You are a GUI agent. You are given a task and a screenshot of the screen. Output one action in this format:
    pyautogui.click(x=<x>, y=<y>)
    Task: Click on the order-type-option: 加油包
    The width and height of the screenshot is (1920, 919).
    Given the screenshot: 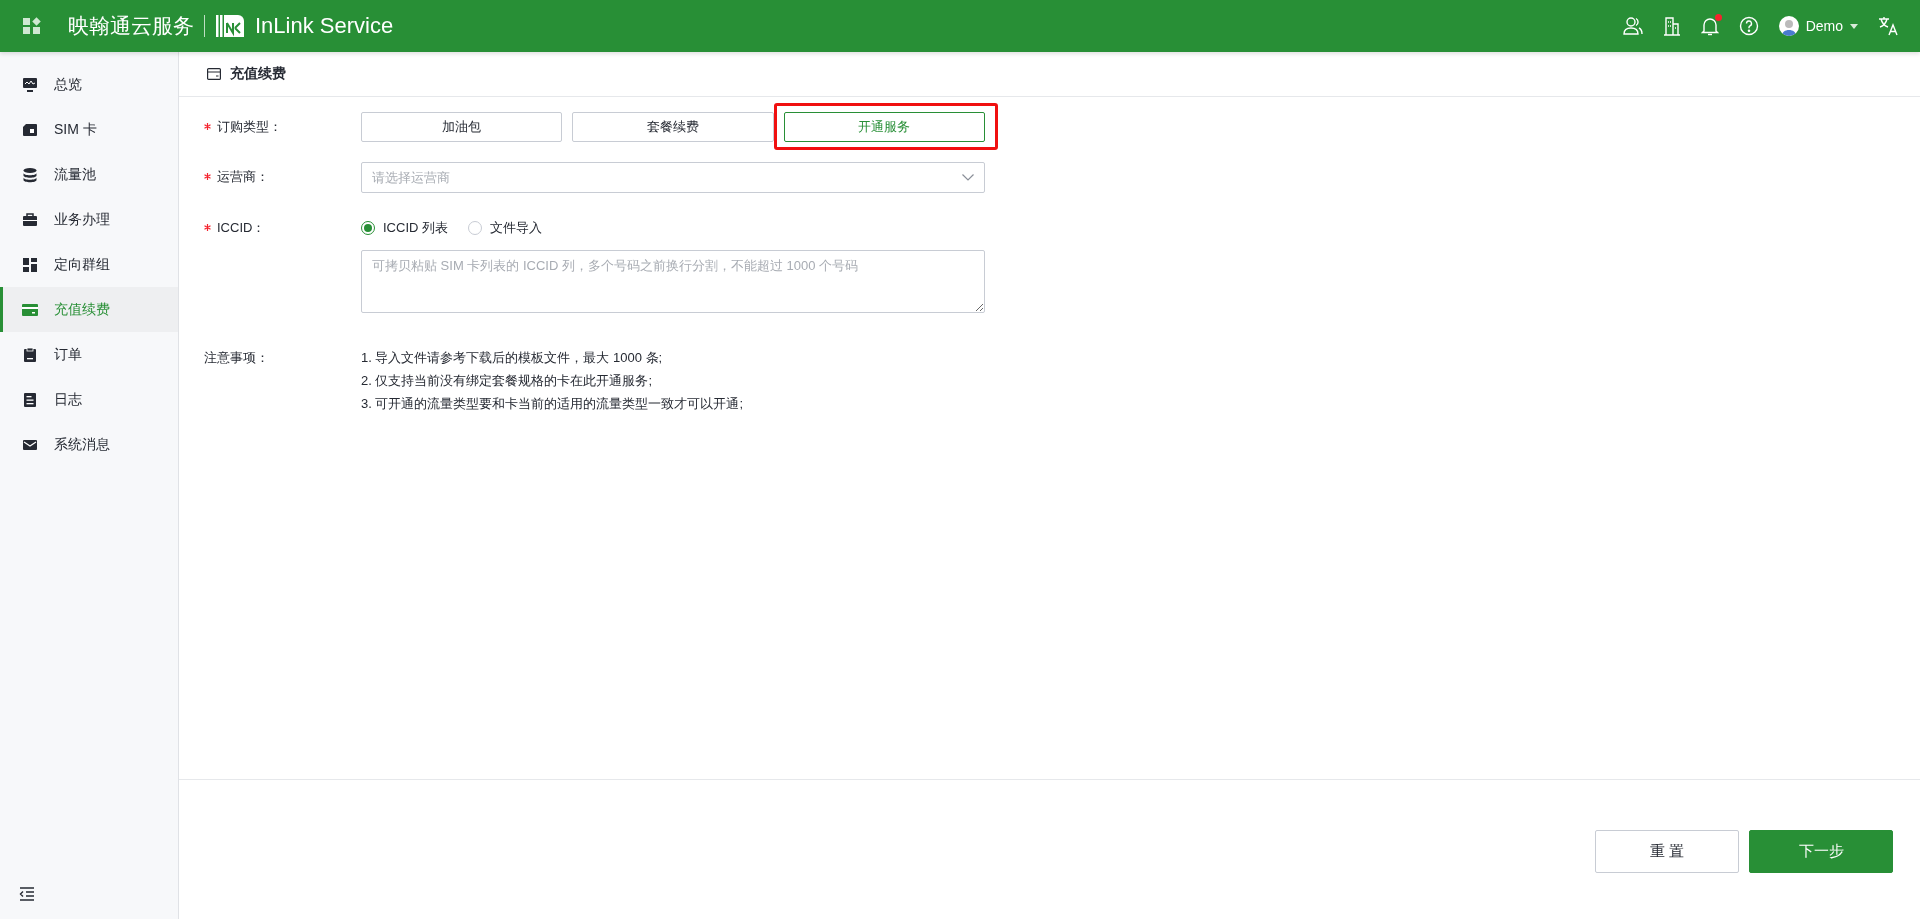 What is the action you would take?
    pyautogui.click(x=462, y=127)
    